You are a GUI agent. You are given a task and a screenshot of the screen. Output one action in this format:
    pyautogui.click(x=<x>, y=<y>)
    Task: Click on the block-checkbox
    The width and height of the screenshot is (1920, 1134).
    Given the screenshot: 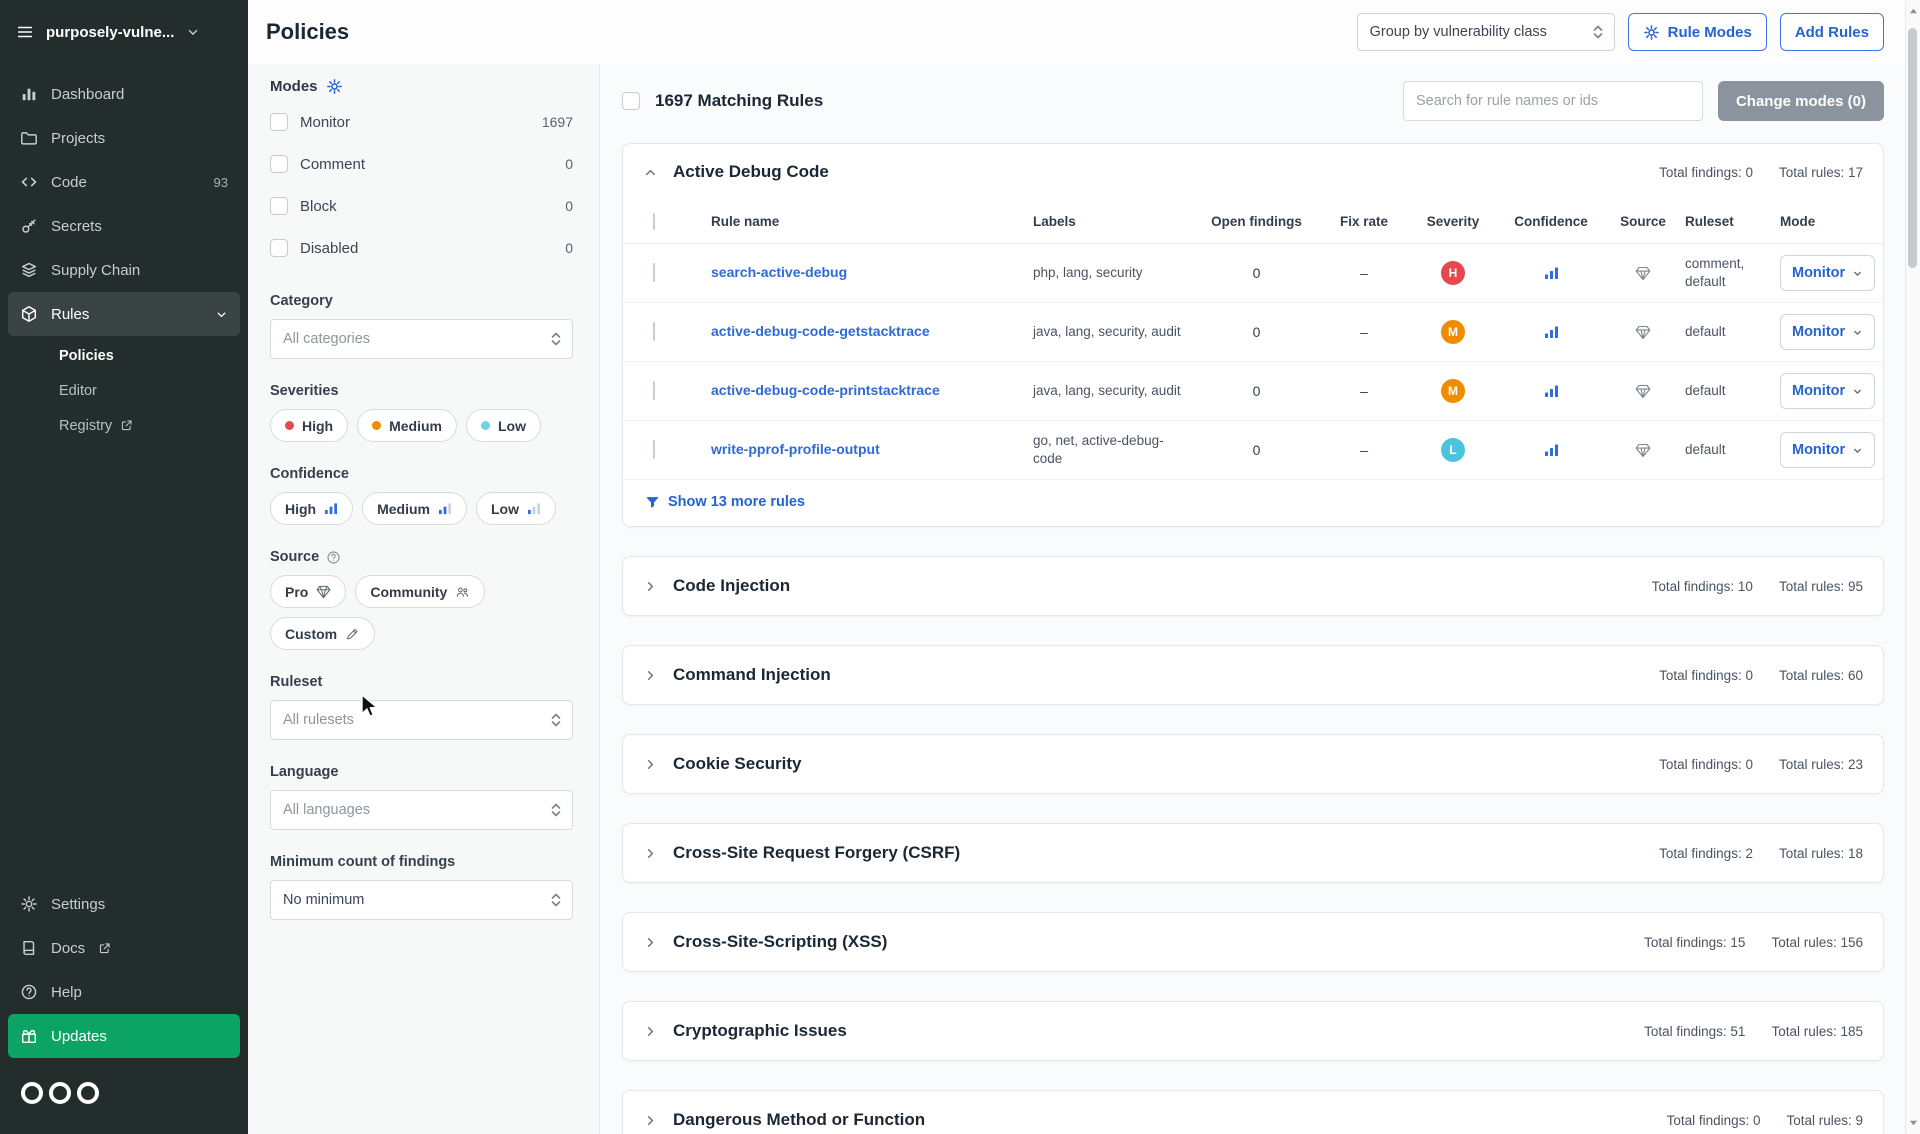 What is the action you would take?
    pyautogui.click(x=279, y=206)
    